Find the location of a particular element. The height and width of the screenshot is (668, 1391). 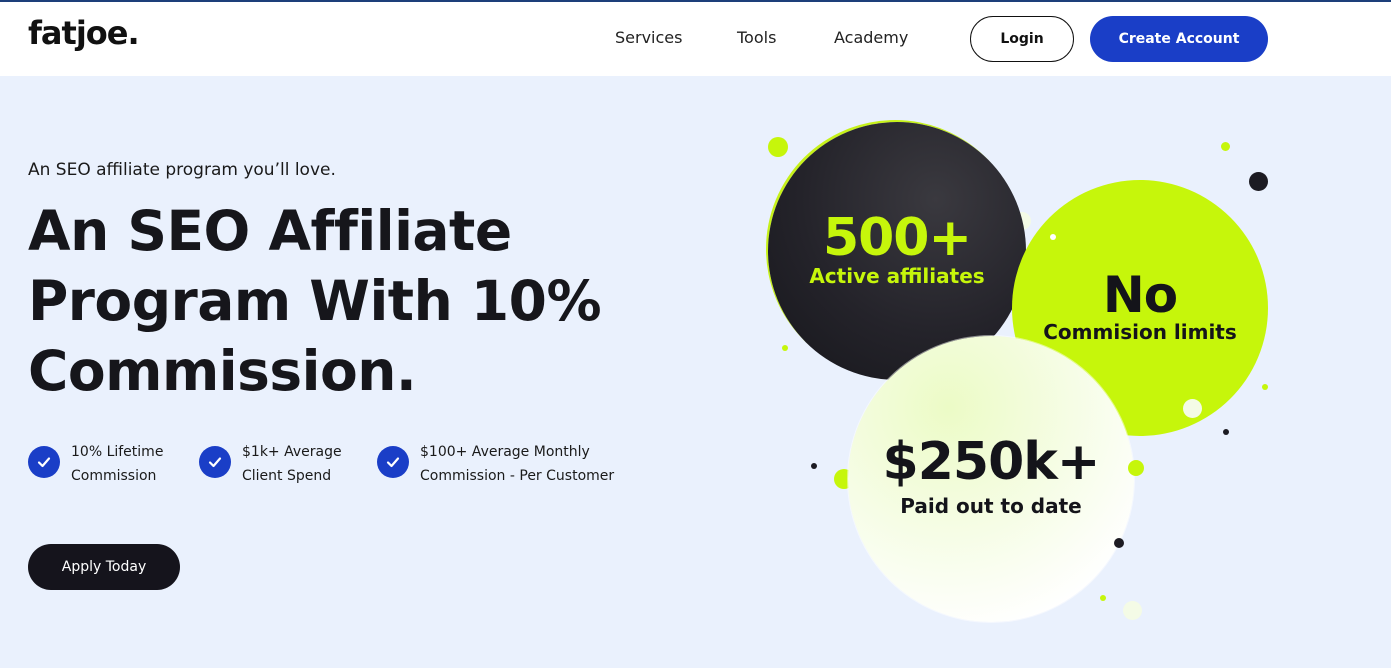

stat-paid-value: $250k+ is located at coordinates (991, 462).